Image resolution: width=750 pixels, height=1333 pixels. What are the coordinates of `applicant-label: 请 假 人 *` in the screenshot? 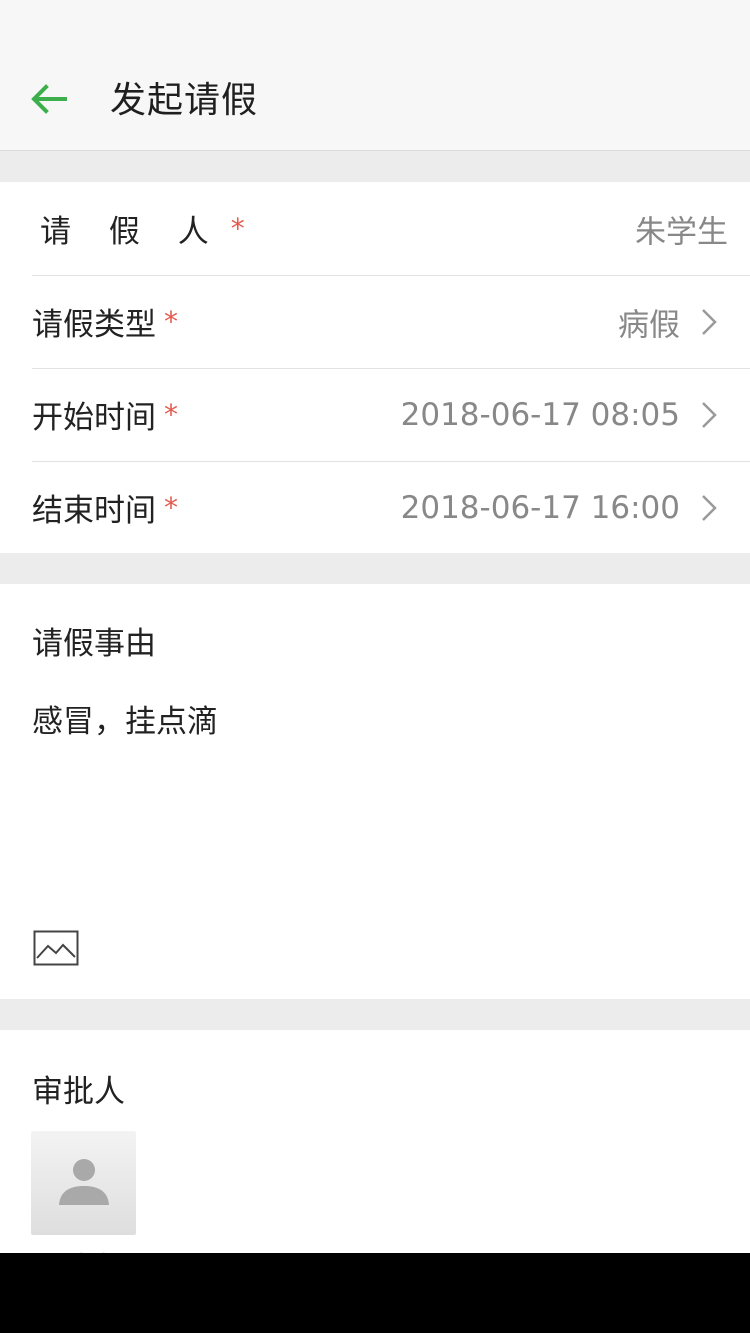 It's located at (138, 228).